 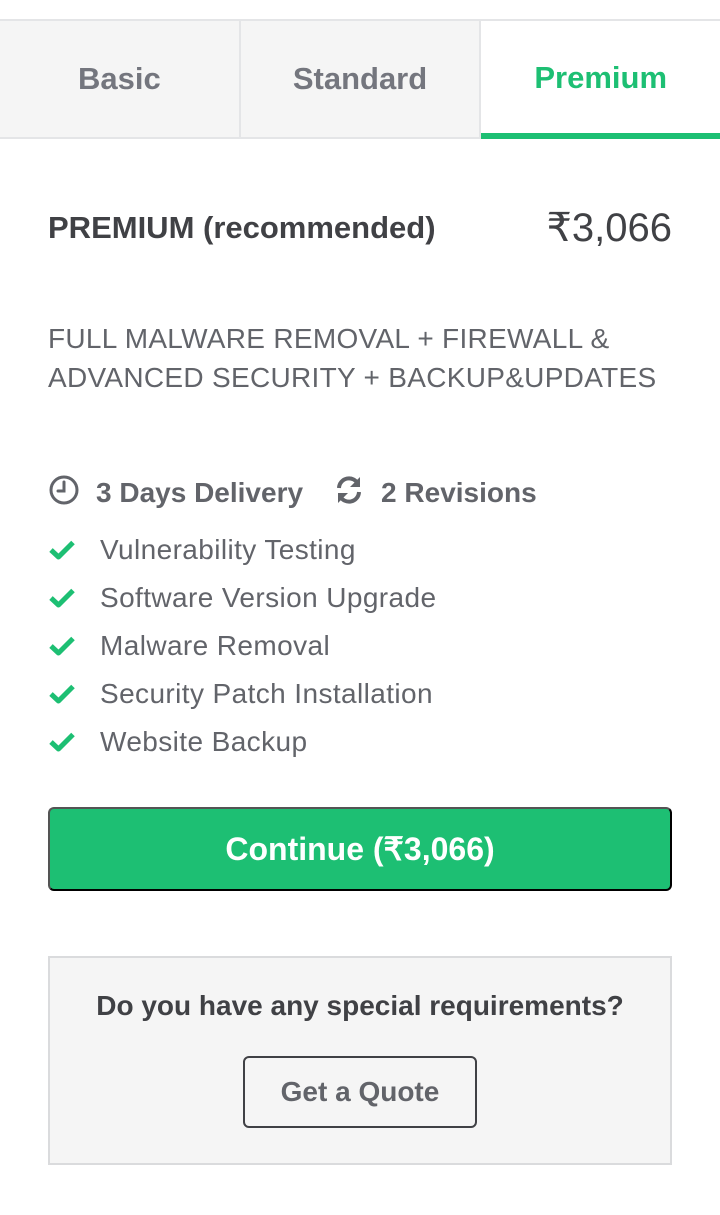 I want to click on special-requirements-question: Do you have any special requirements?, so click(x=360, y=1005).